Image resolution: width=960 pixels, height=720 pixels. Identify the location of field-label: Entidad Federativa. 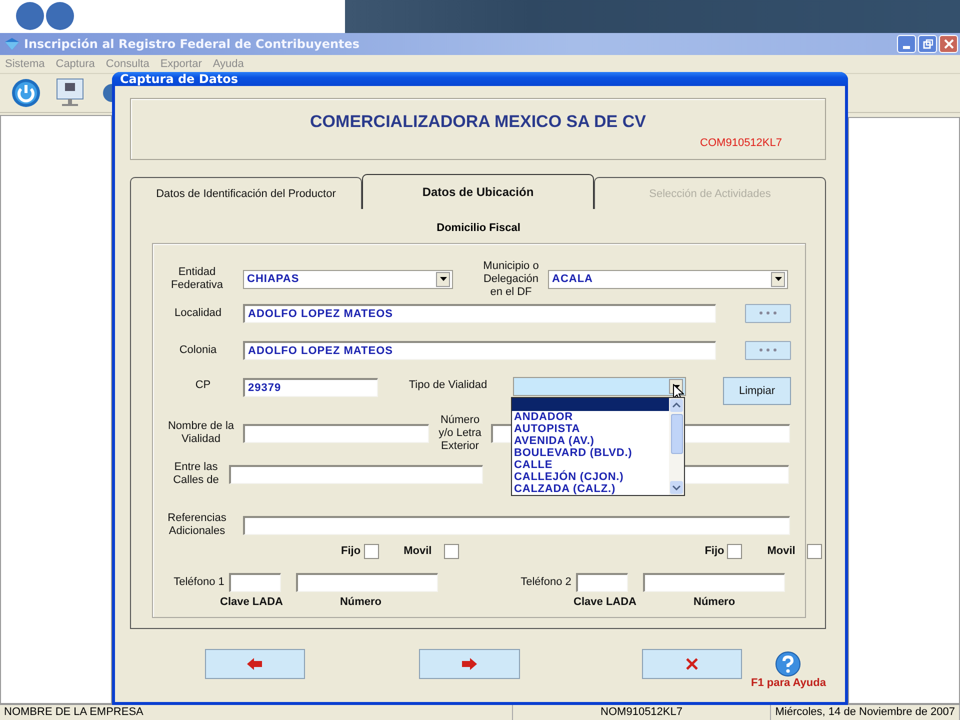
(197, 279).